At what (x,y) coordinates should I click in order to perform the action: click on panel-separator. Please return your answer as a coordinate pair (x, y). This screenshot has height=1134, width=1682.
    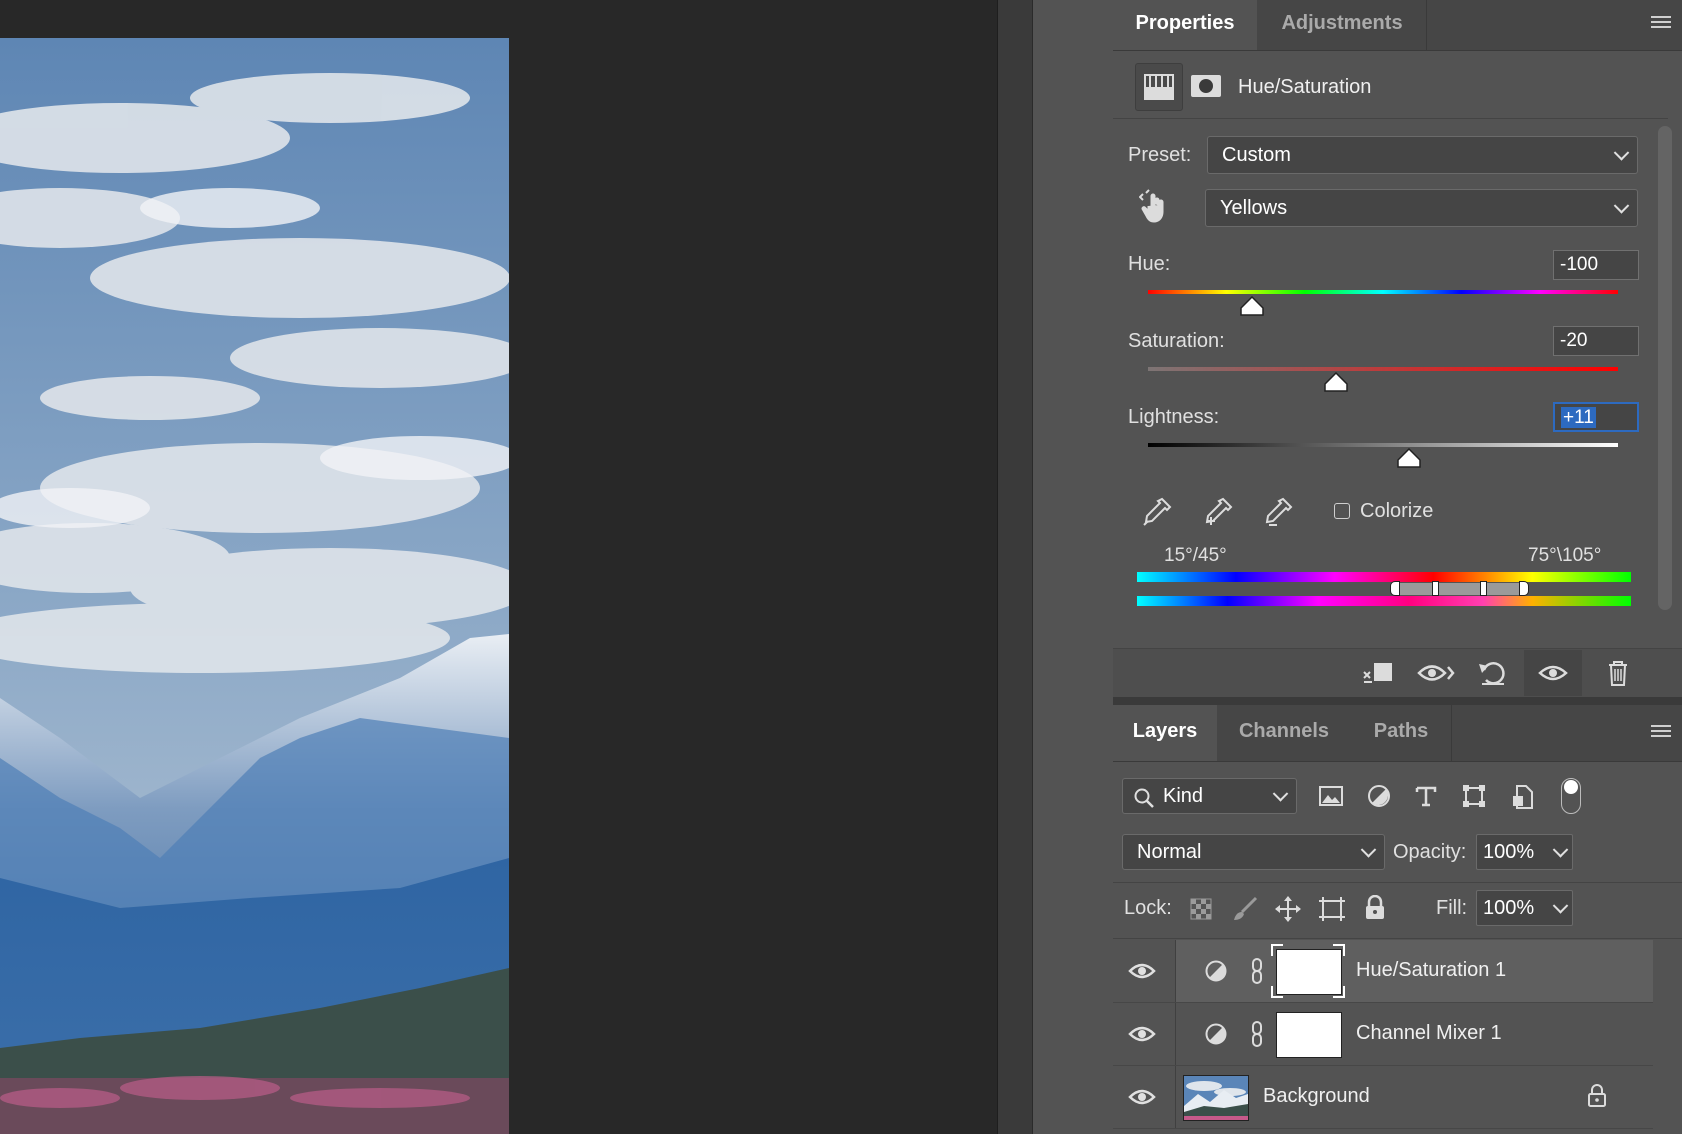
    Looking at the image, I should click on (1397, 701).